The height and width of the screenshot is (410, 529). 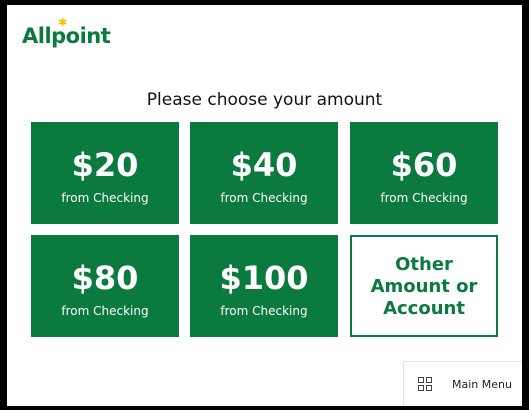 I want to click on amount-60-button: $60 from Checking, so click(x=424, y=173).